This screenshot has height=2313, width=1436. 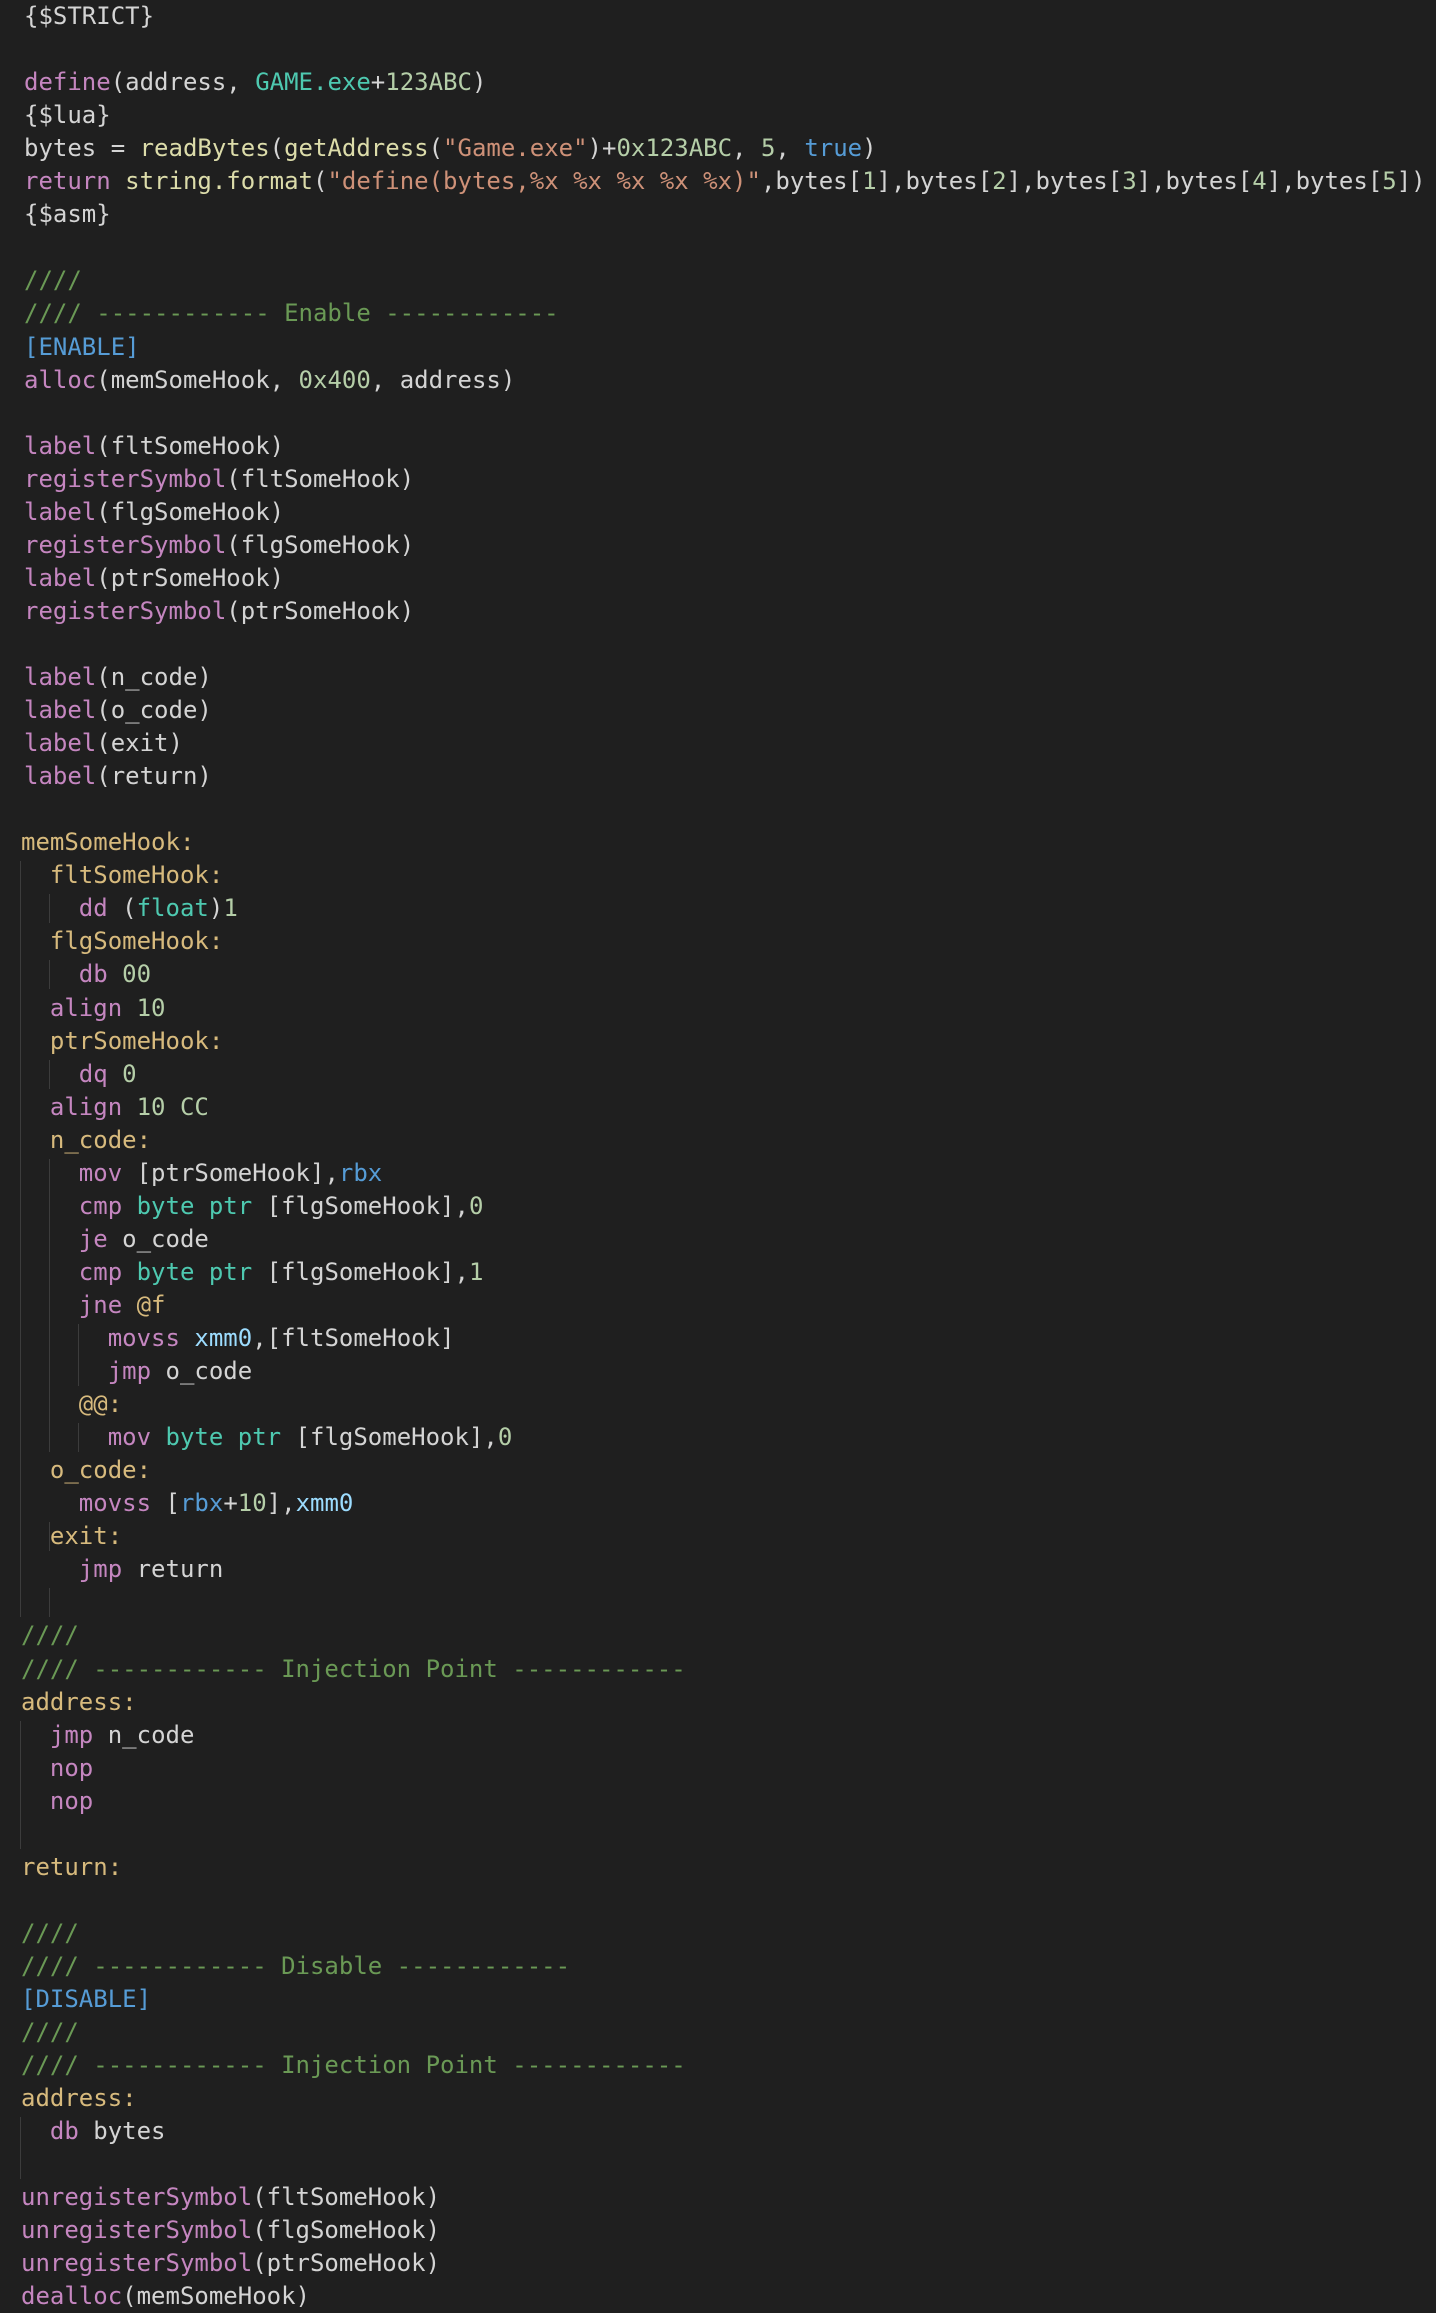 What do you see at coordinates (89, 16) in the screenshot?
I see `code-line: {$STRICT}` at bounding box center [89, 16].